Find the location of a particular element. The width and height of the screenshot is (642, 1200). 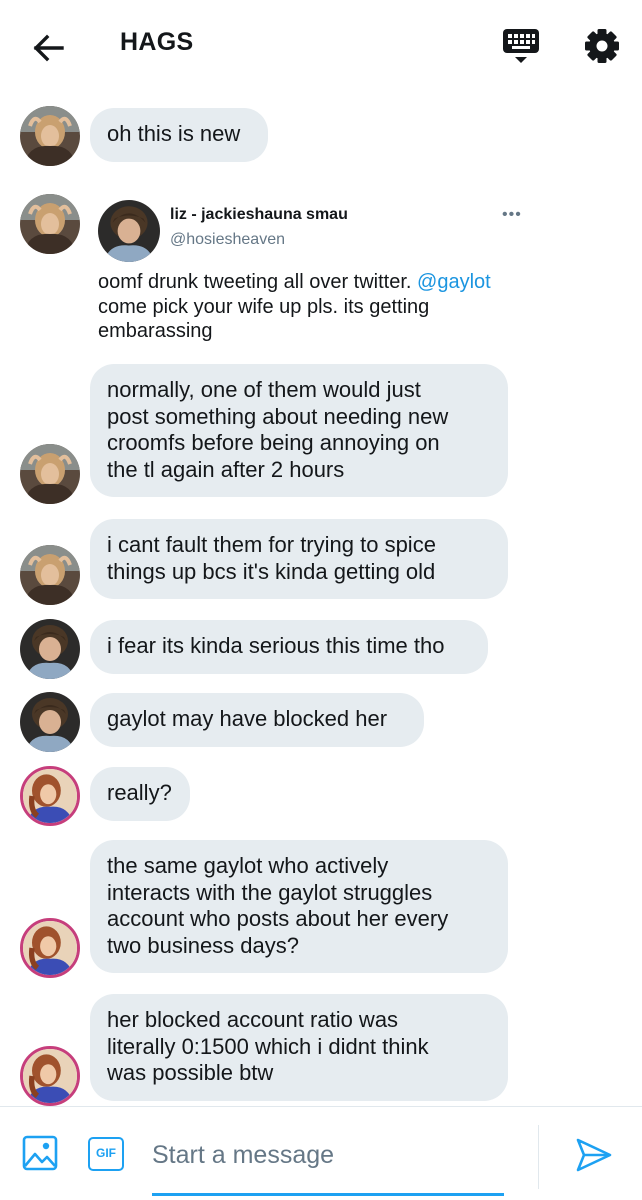

message-bubble: oh this is new is located at coordinates (179, 135).